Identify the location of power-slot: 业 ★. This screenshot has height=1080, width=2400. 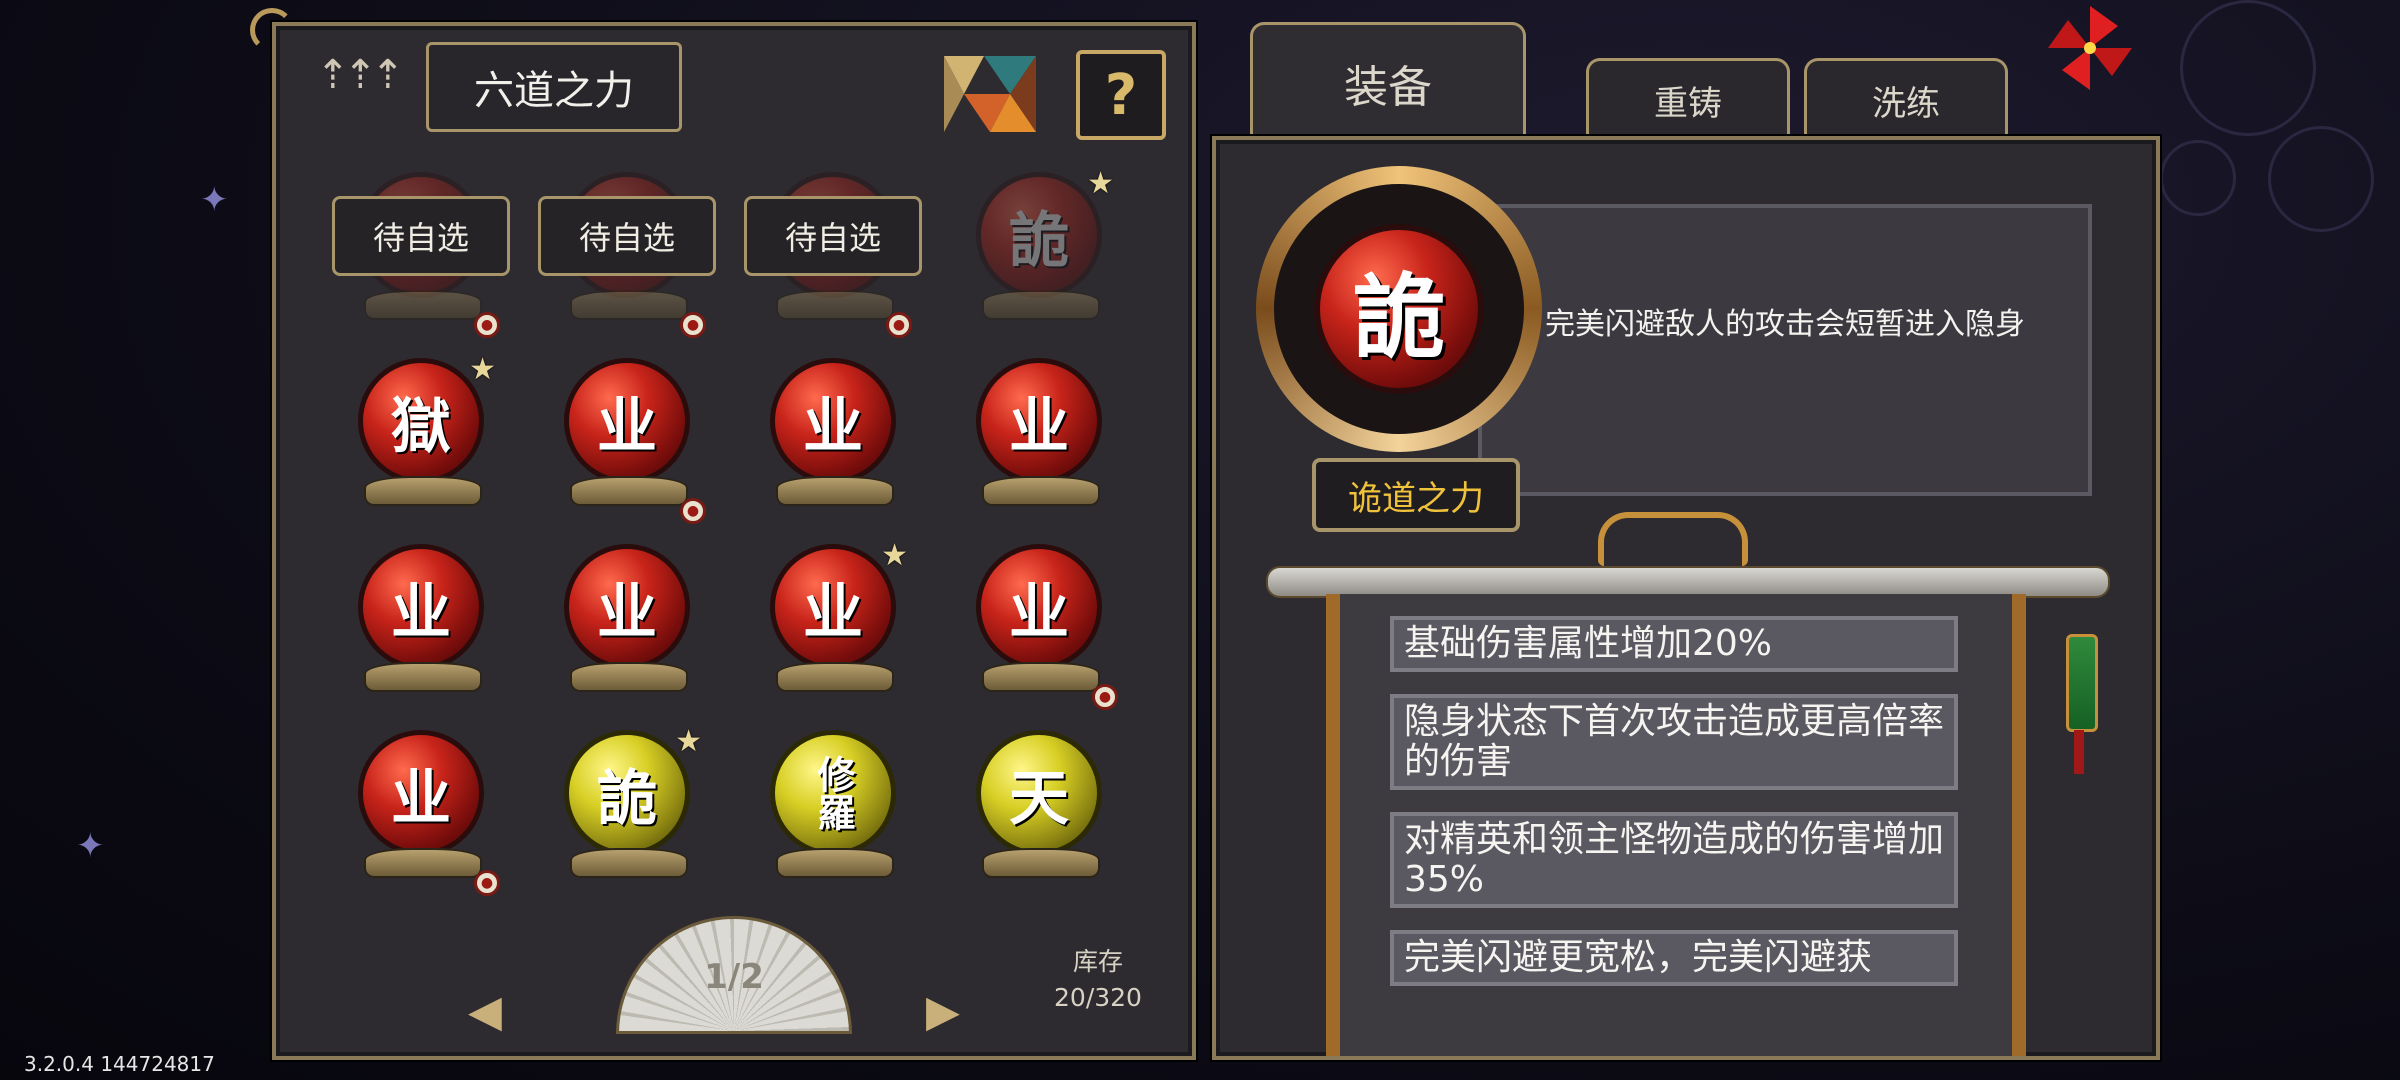
(833, 626).